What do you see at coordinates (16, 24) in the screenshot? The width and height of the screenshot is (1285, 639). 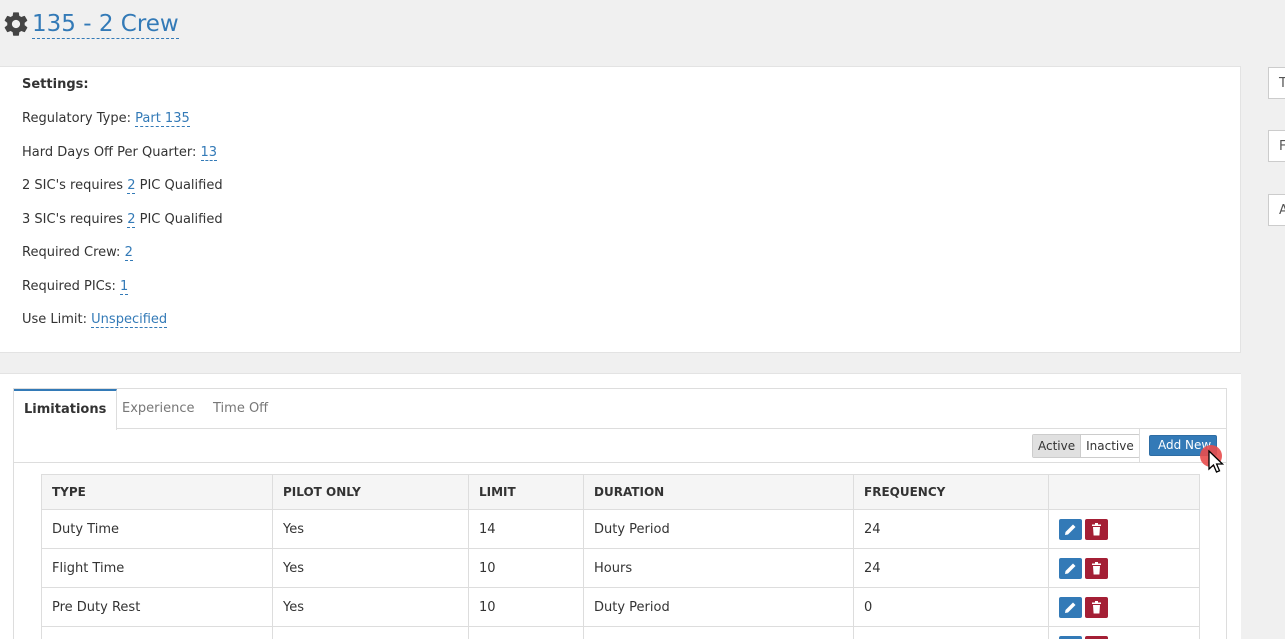 I see `gear-icon` at bounding box center [16, 24].